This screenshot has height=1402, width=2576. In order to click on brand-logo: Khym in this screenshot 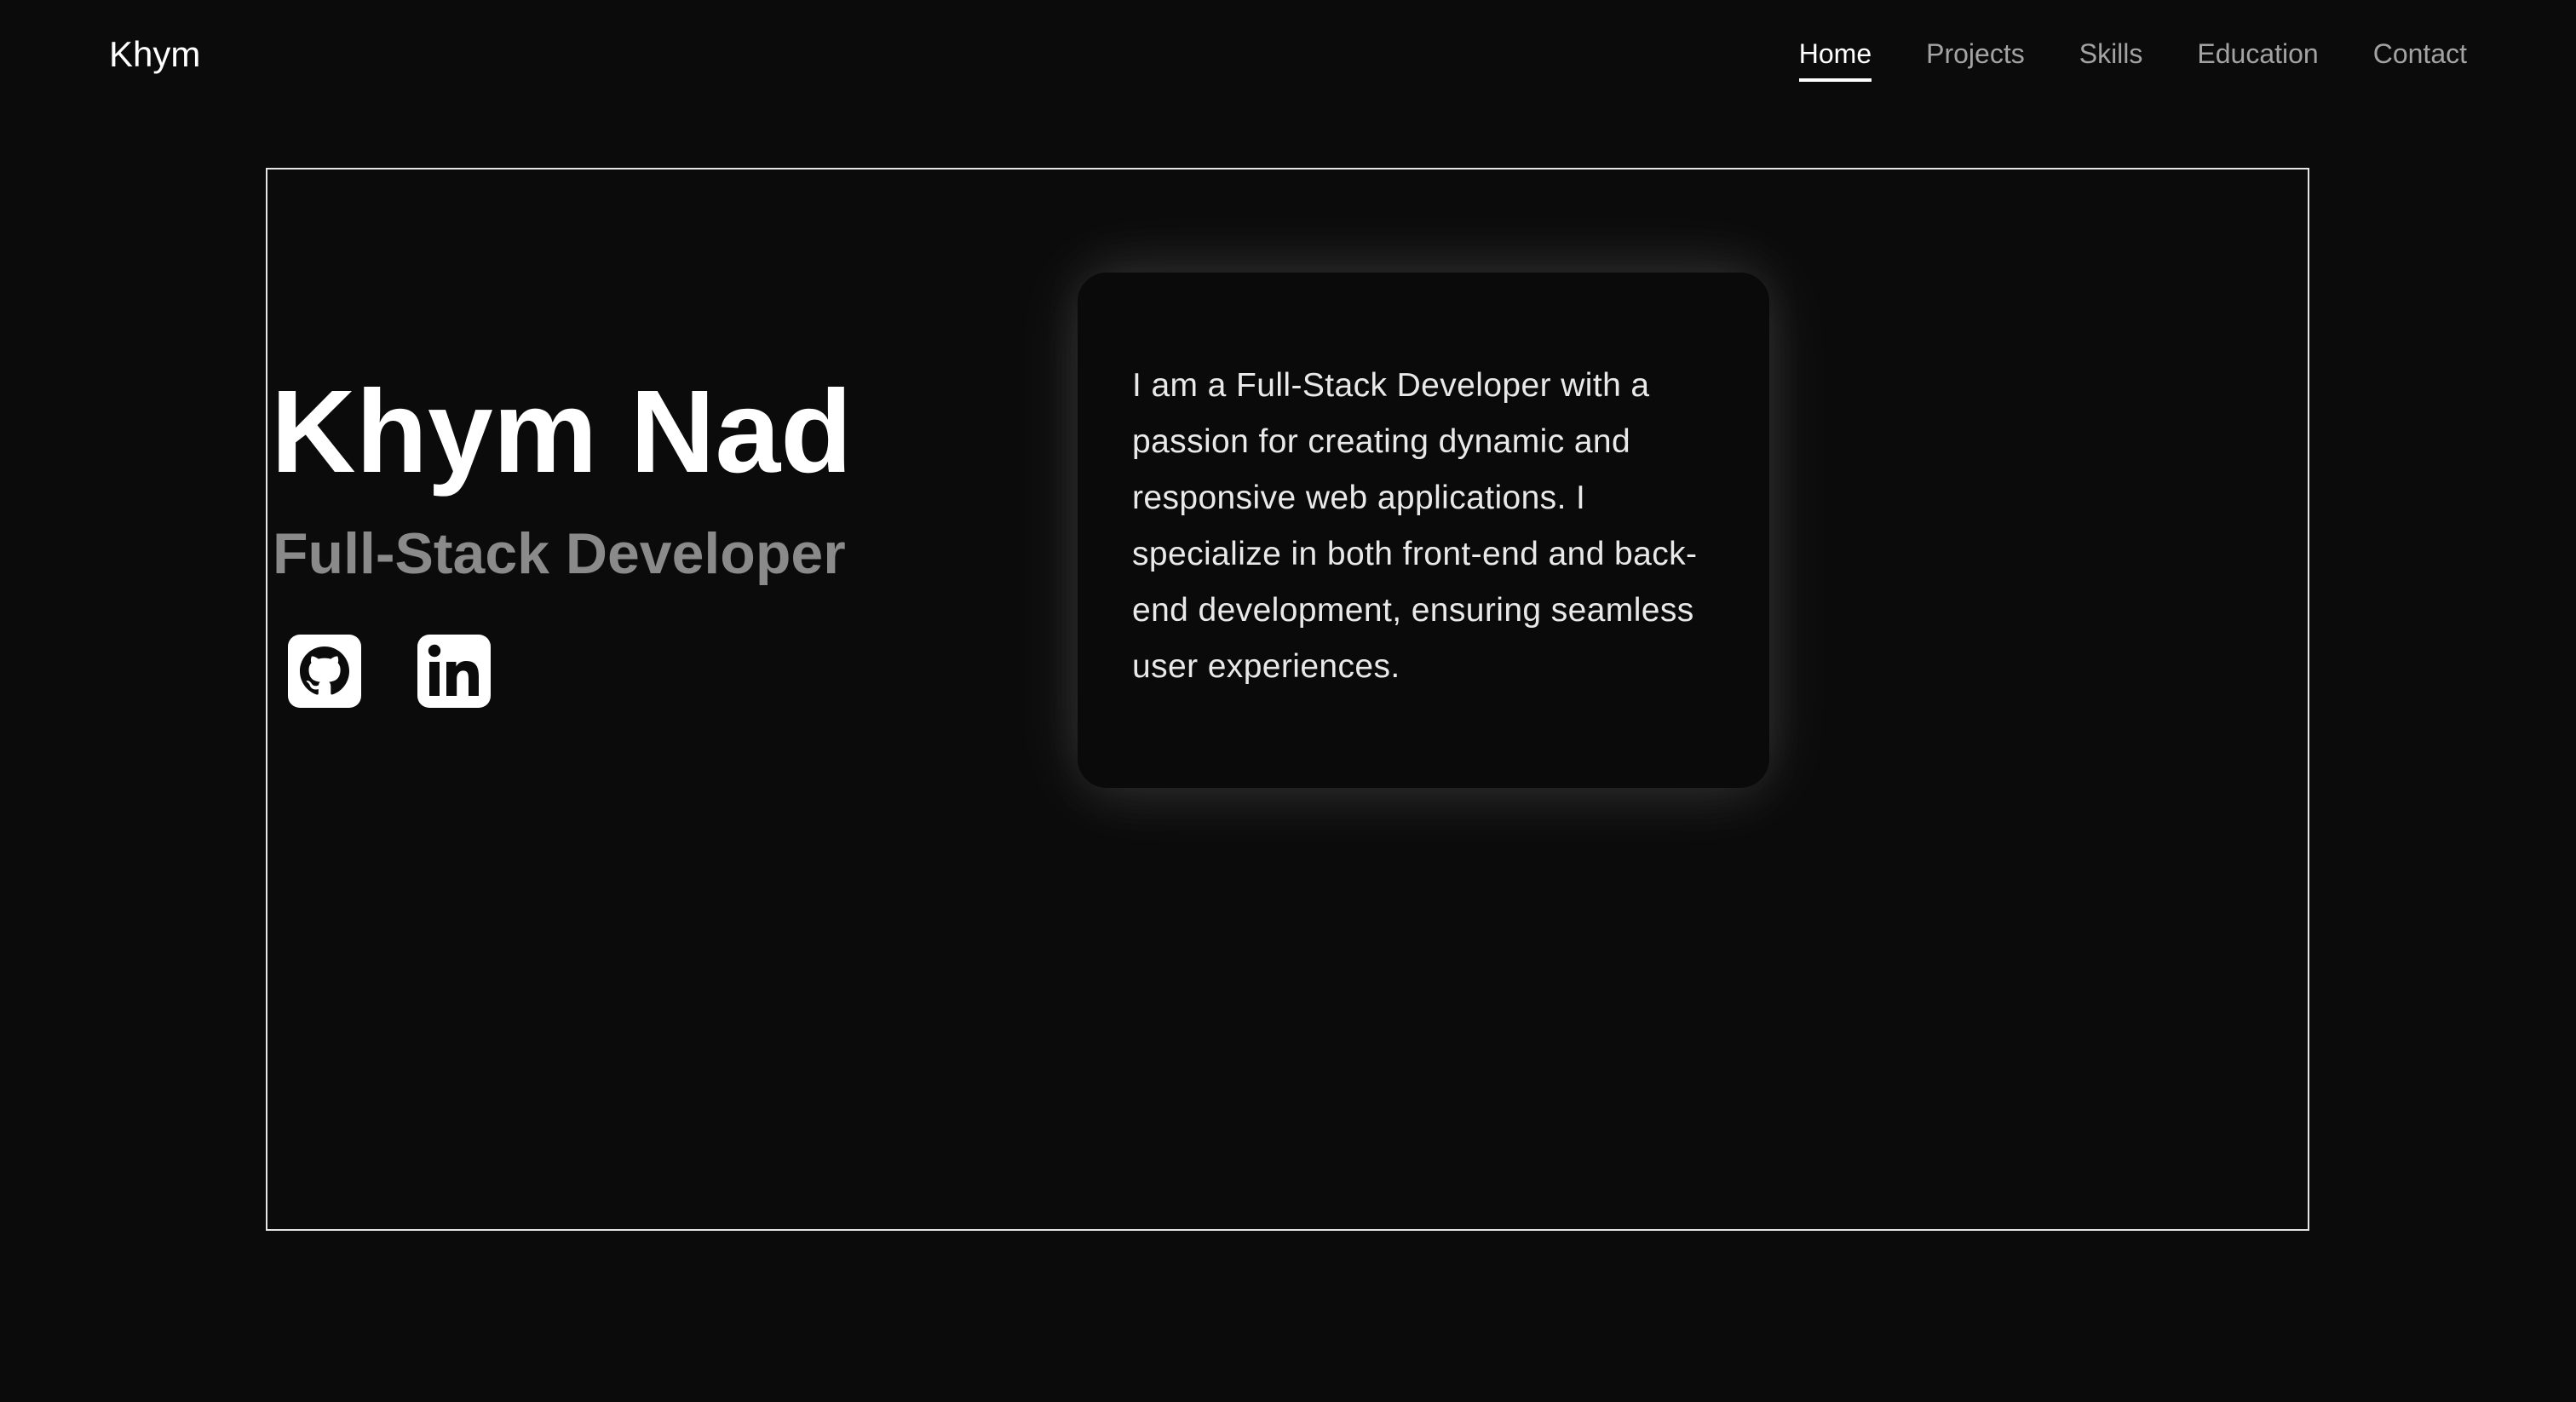, I will do `click(154, 54)`.